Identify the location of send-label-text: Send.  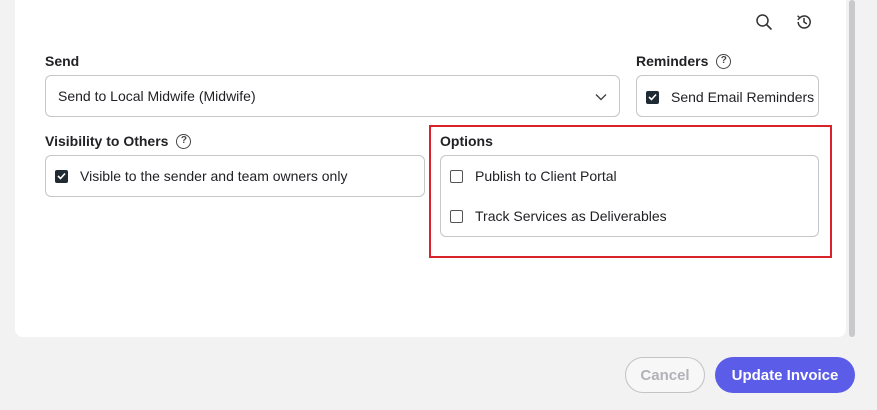
(62, 61).